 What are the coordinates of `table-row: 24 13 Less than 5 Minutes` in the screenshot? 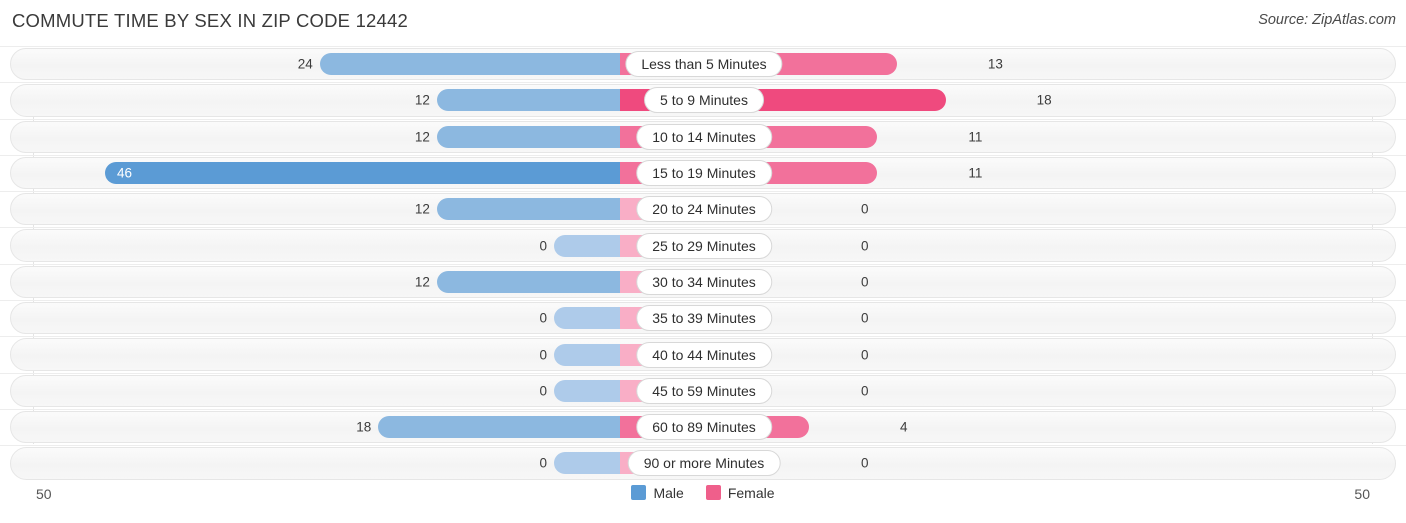 It's located at (703, 64).